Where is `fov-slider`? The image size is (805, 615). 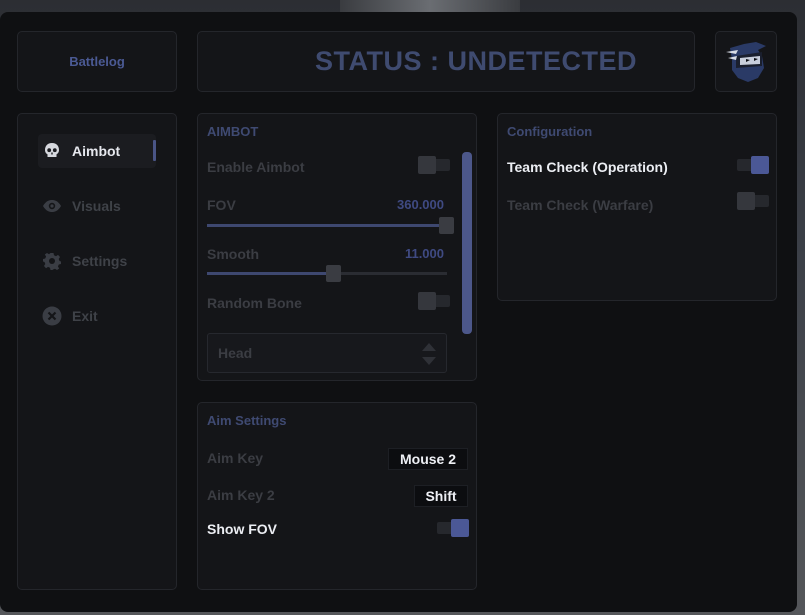
fov-slider is located at coordinates (330, 225).